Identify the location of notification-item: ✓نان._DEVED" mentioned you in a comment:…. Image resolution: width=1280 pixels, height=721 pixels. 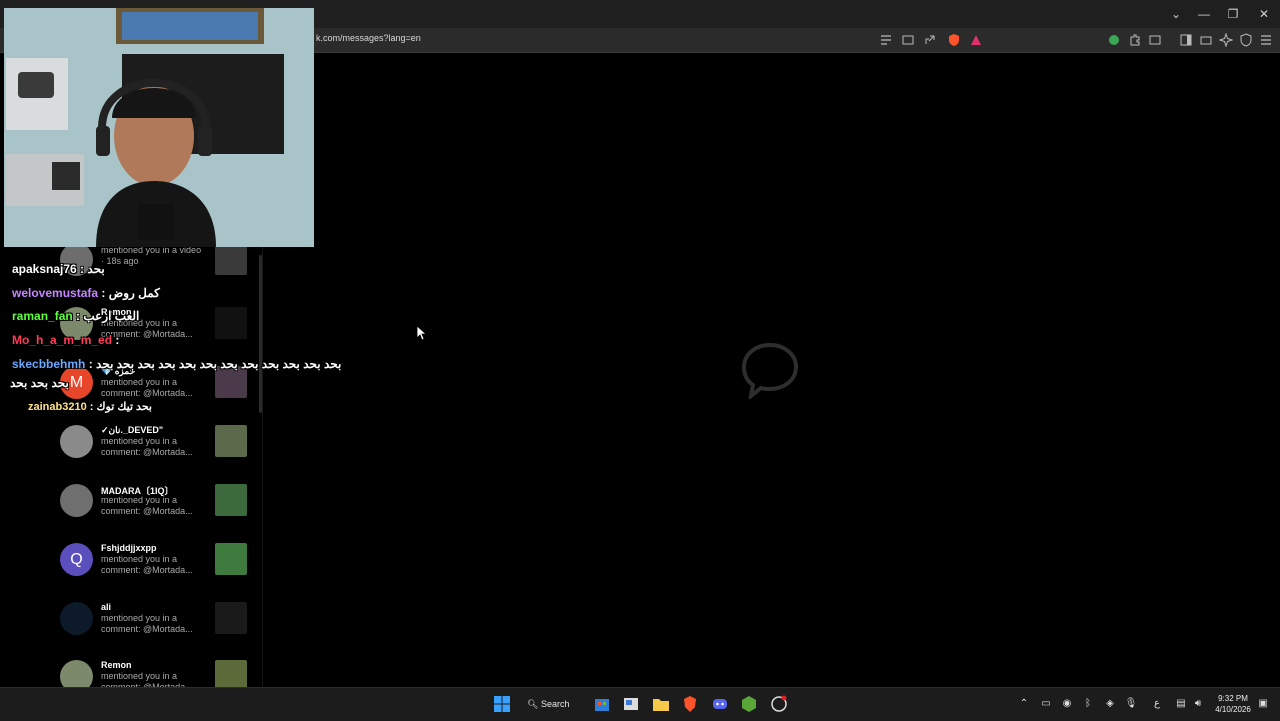
(155, 447).